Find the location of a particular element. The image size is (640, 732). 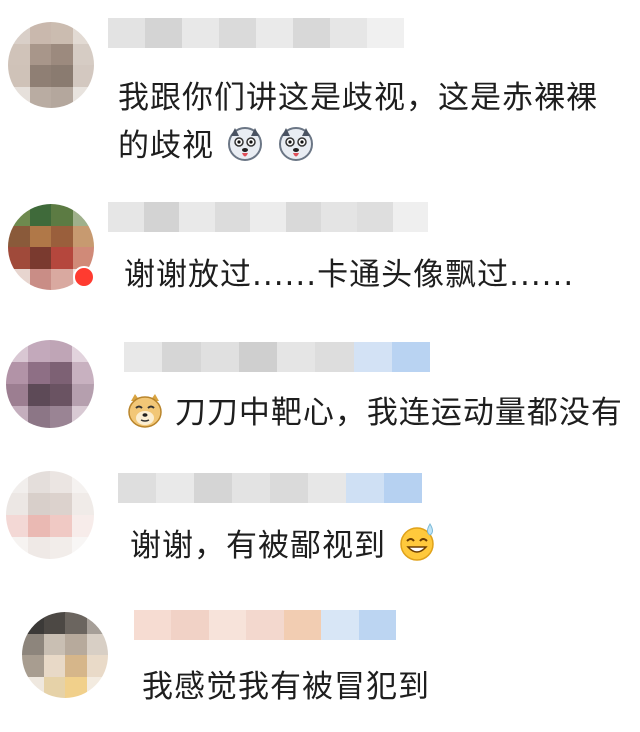

comment-text-line-1: 我感觉我有被冒犯到 is located at coordinates (286, 687).